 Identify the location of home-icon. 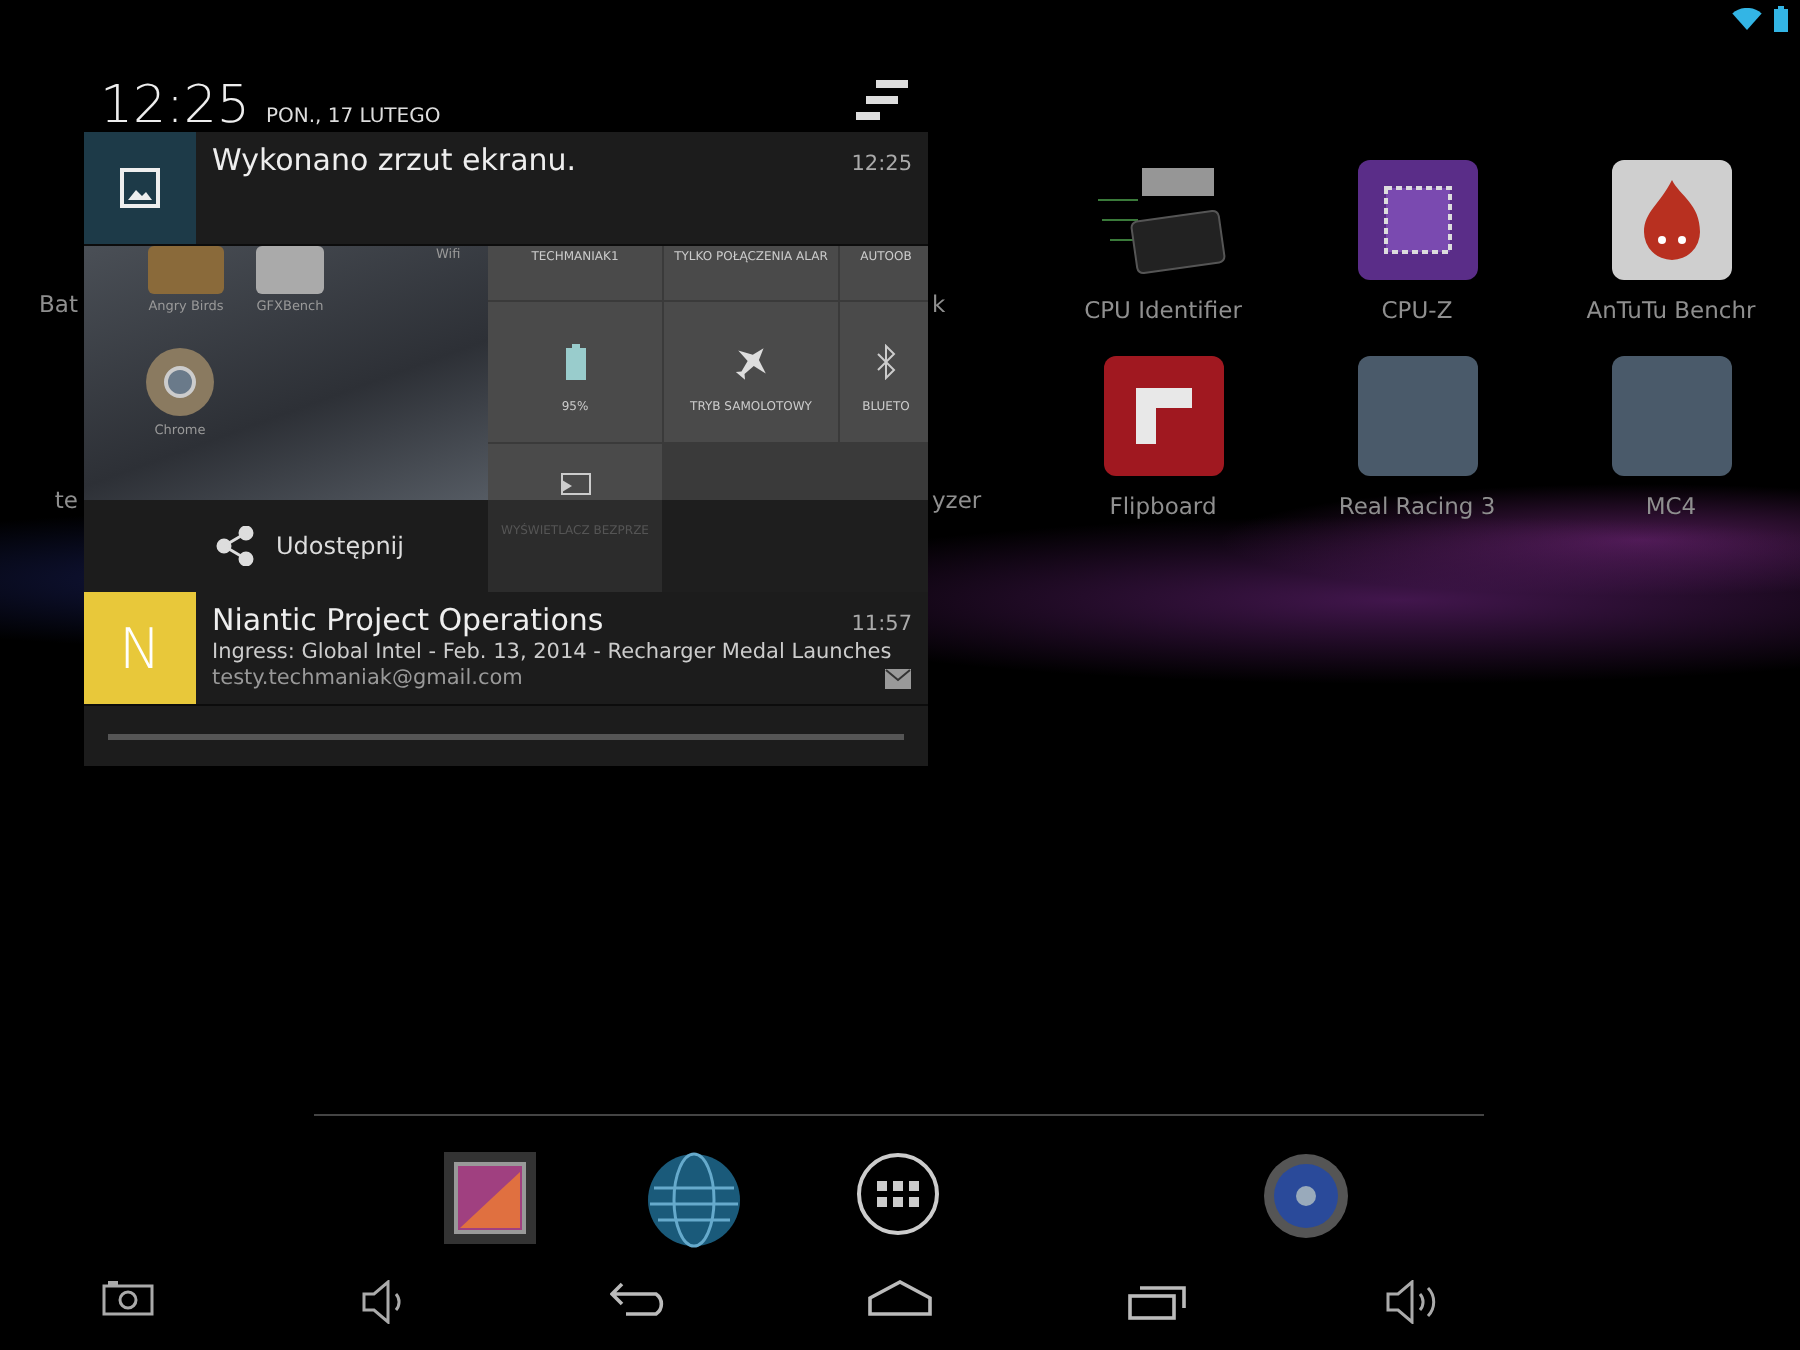
(899, 1298).